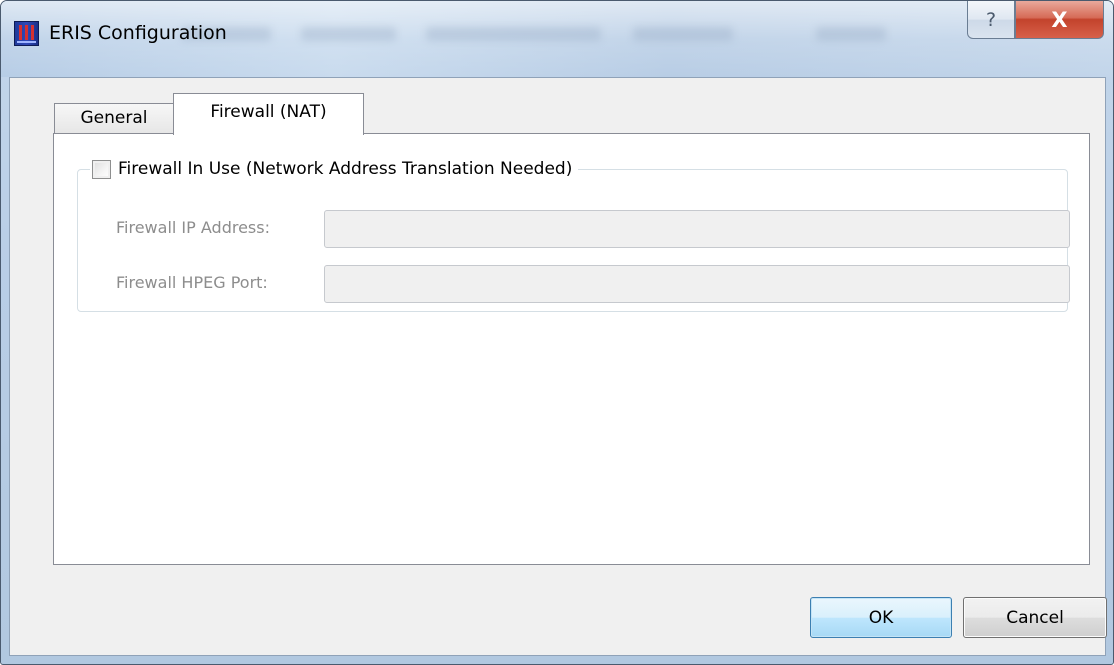 The width and height of the screenshot is (1114, 665). What do you see at coordinates (101, 169) in the screenshot?
I see `firewall-in-use-checkbox` at bounding box center [101, 169].